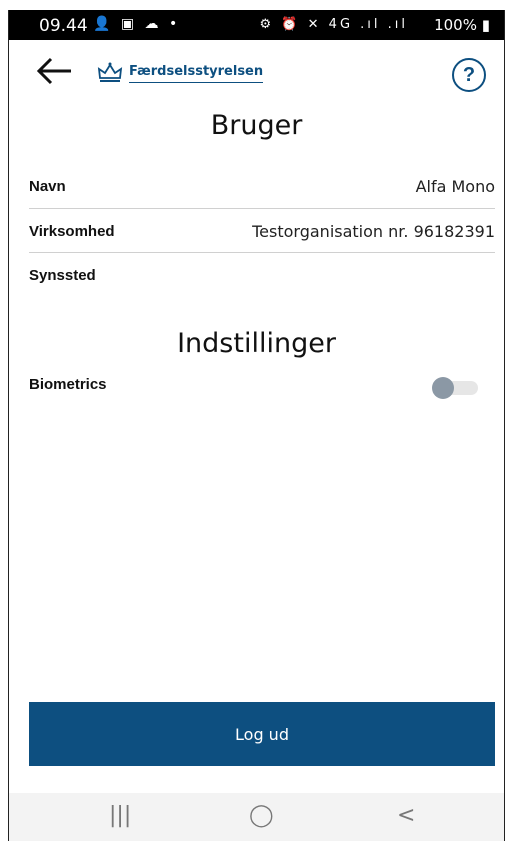 The height and width of the screenshot is (841, 513). What do you see at coordinates (483, 25) in the screenshot?
I see `battery-icon: ▮` at bounding box center [483, 25].